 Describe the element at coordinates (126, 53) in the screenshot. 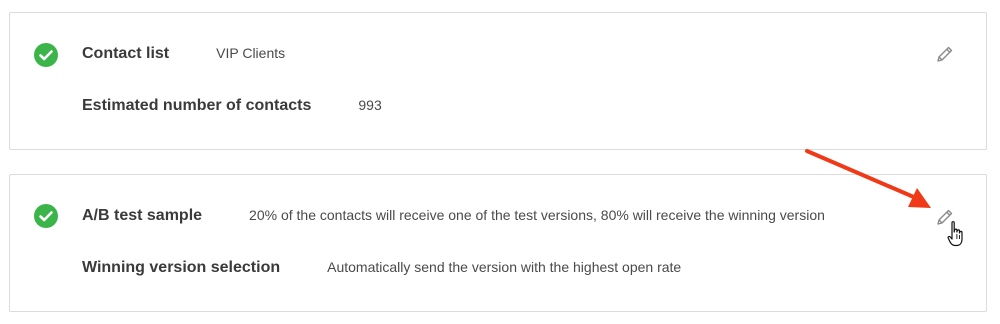

I see `contact-list-label: Contact list` at that location.